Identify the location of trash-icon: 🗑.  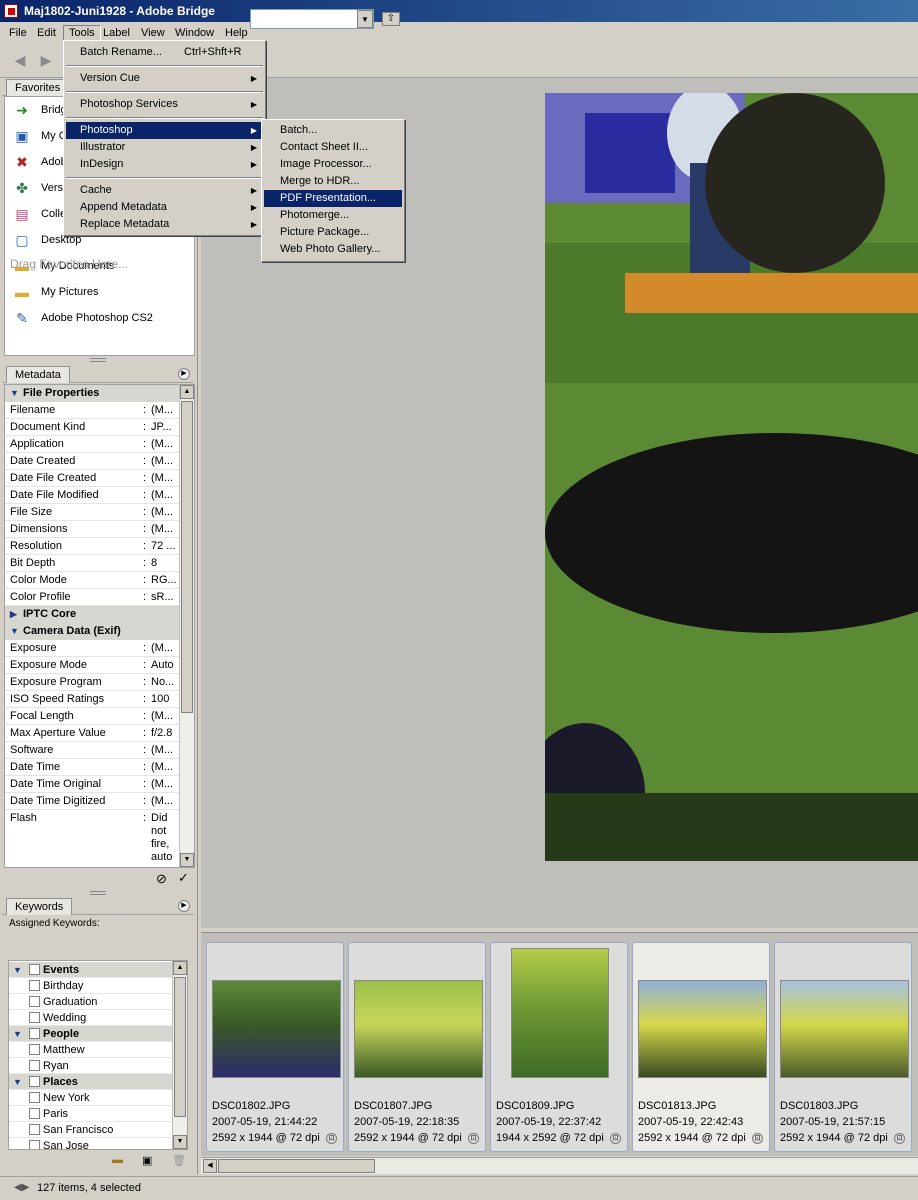
(179, 1160).